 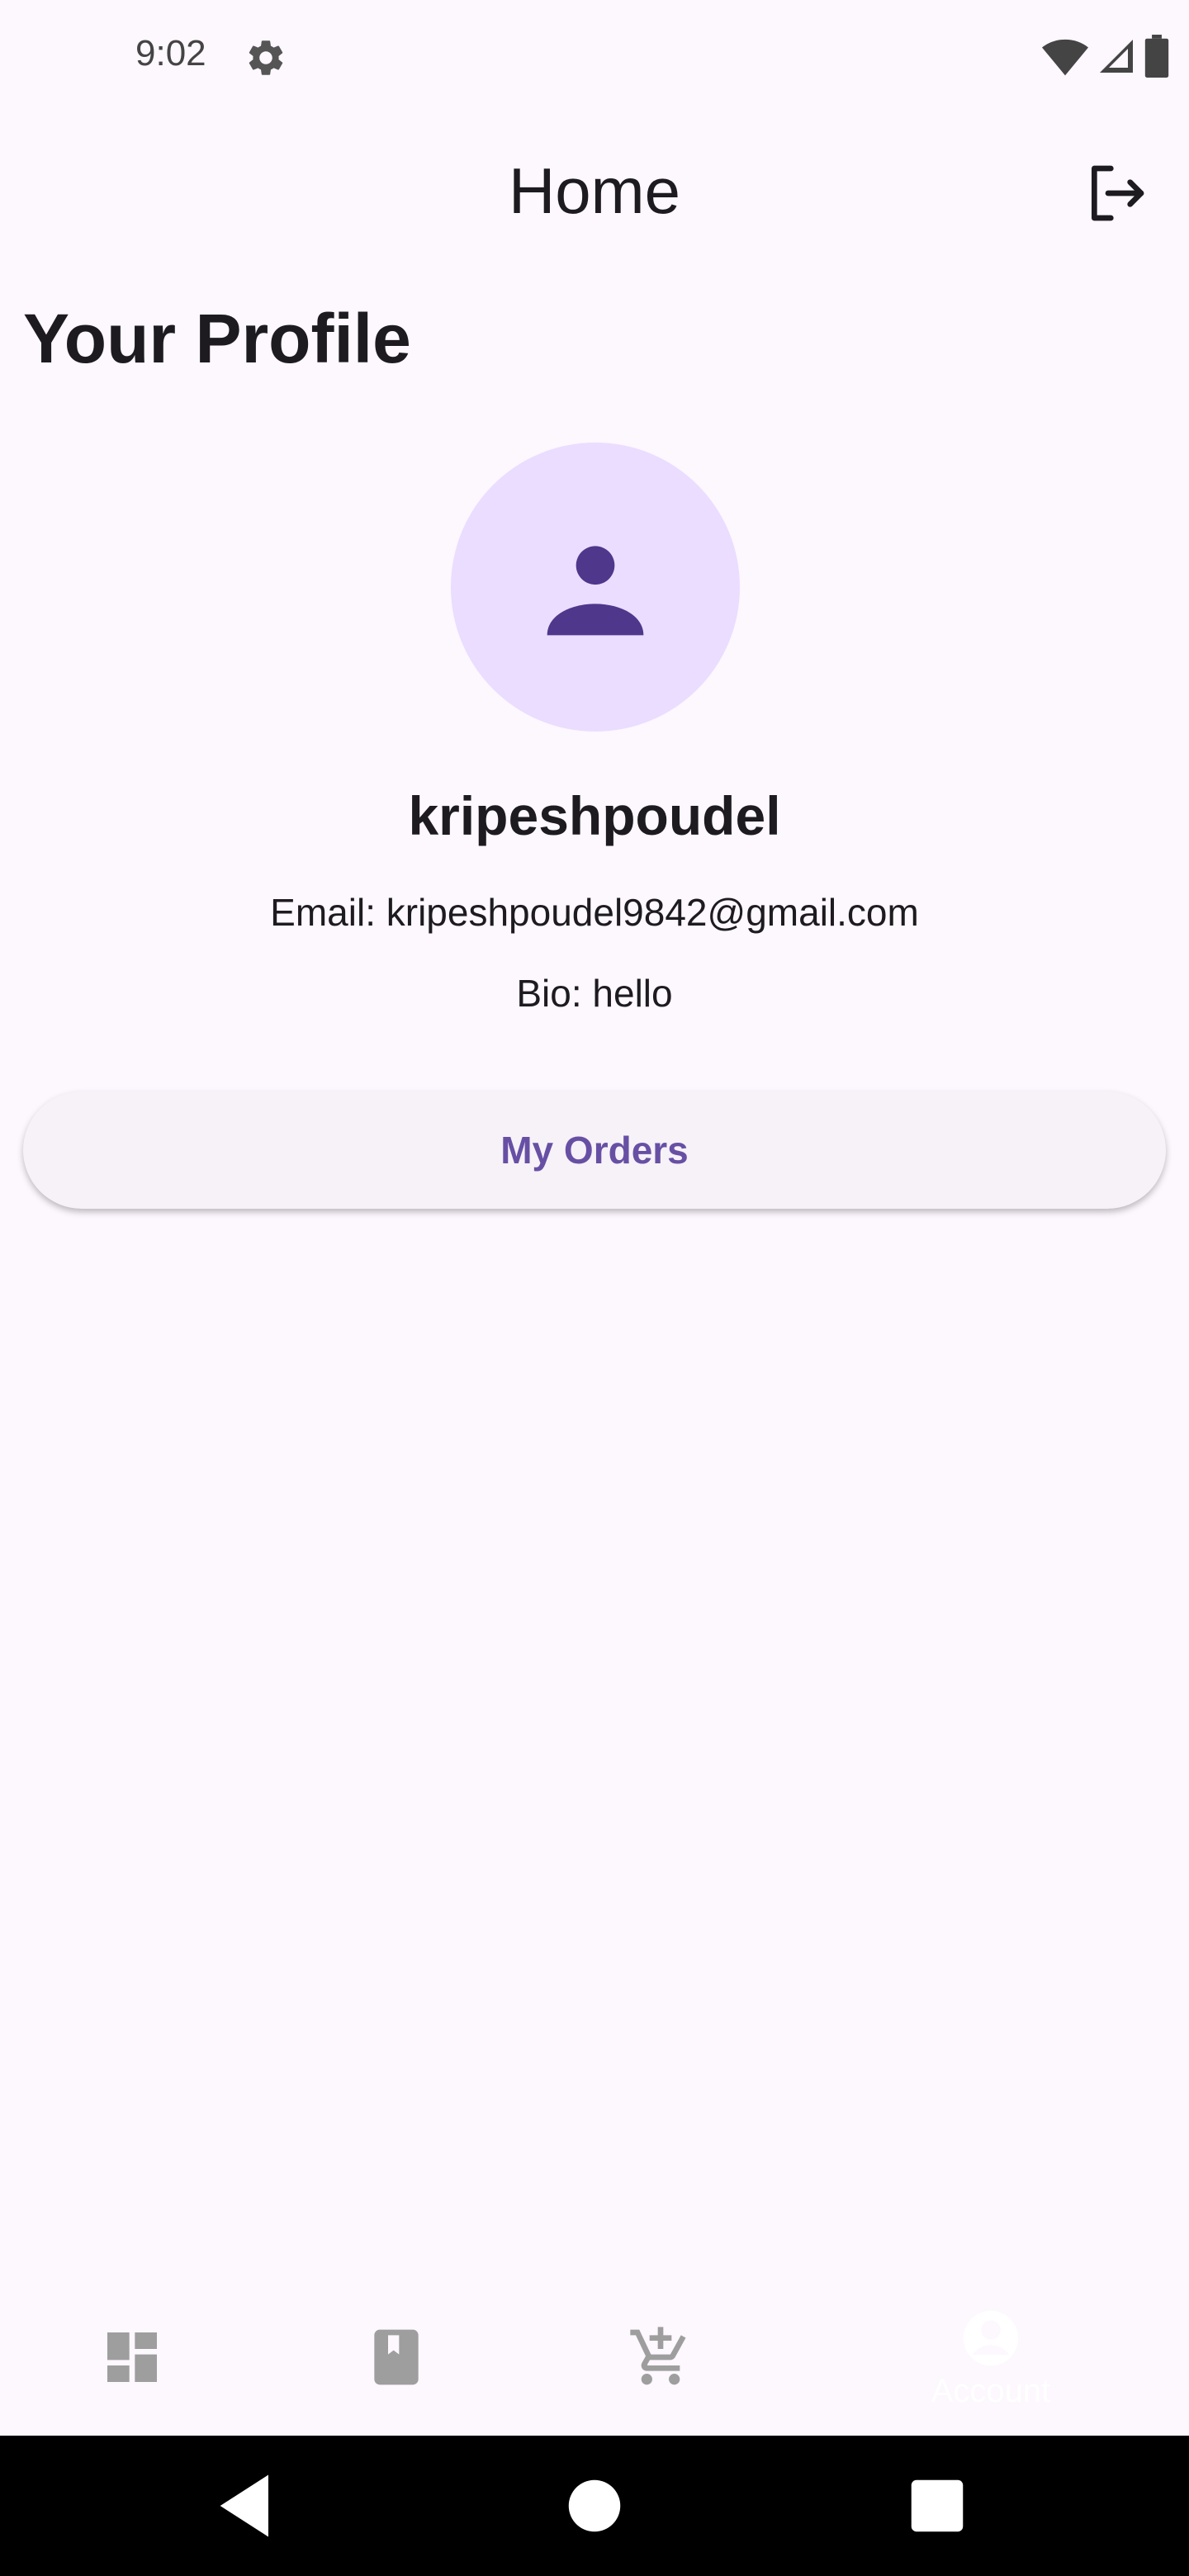 I want to click on nav-item-dashboard, so click(x=132, y=2357).